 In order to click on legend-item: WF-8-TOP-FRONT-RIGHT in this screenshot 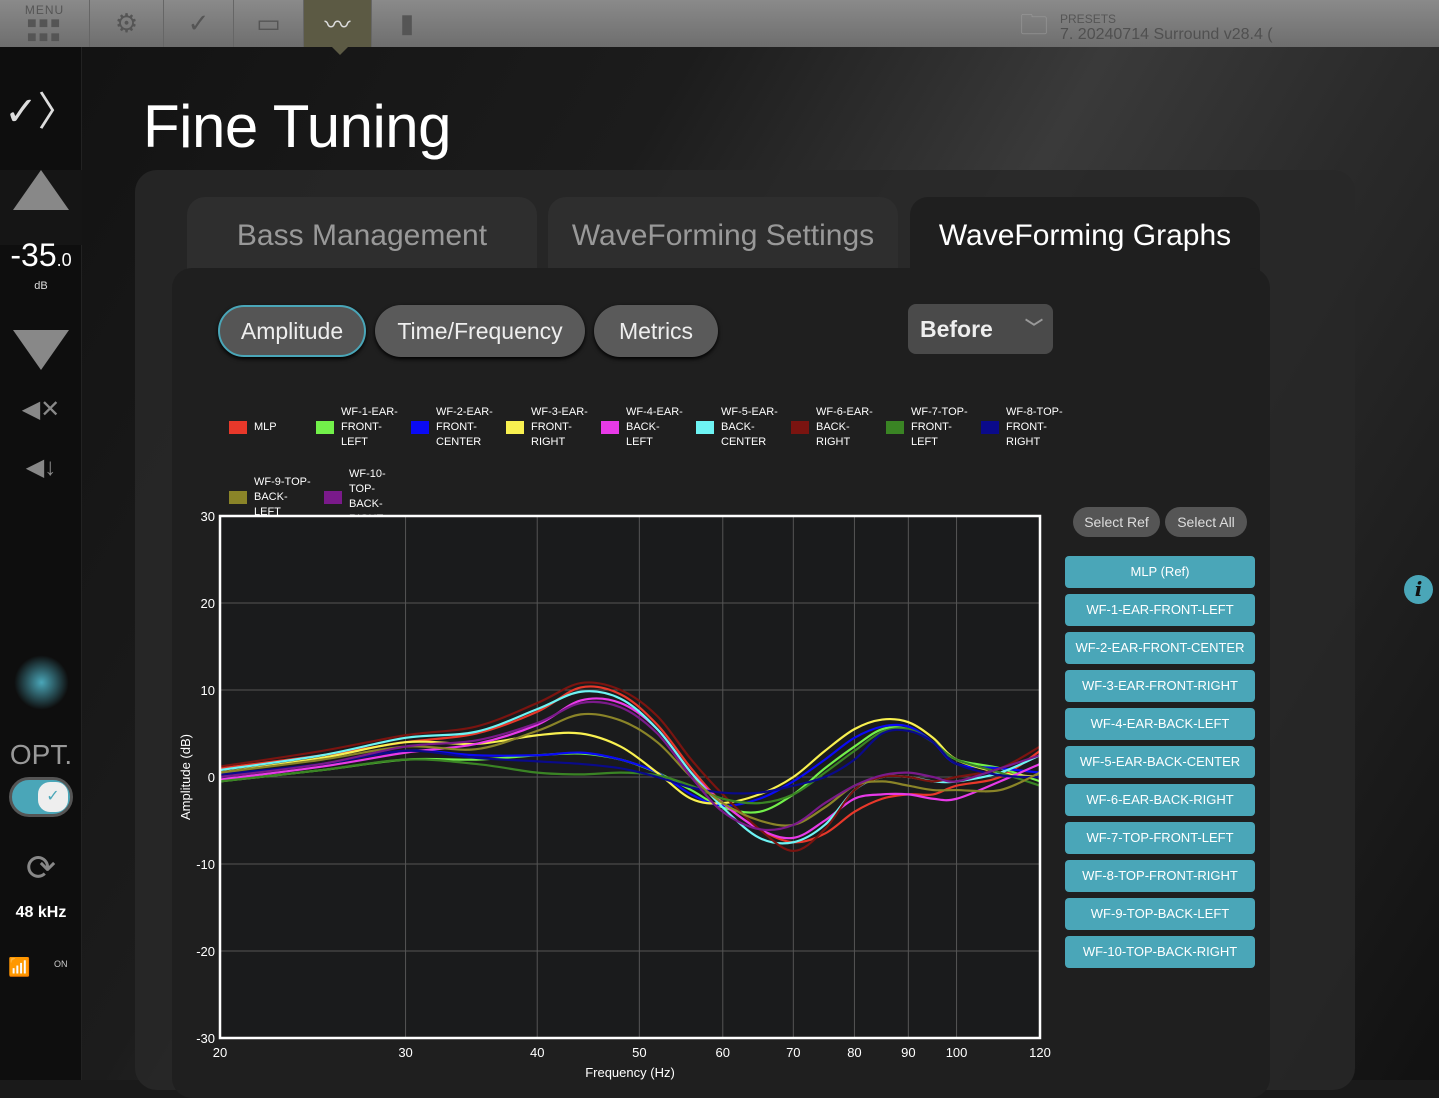, I will do `click(1022, 427)`.